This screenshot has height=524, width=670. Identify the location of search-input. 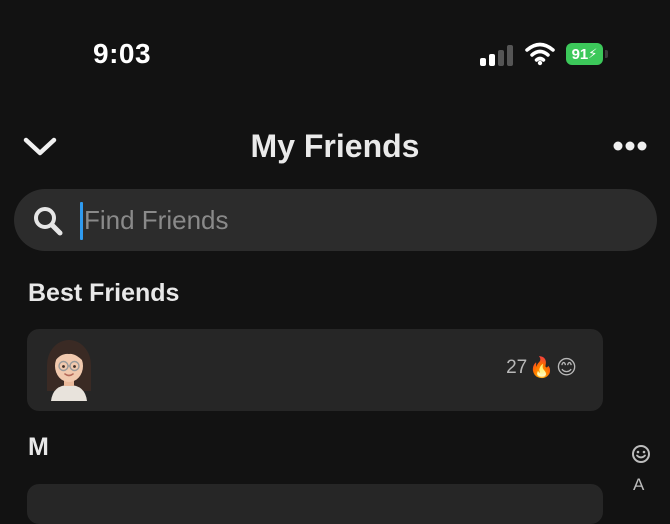
(354, 220).